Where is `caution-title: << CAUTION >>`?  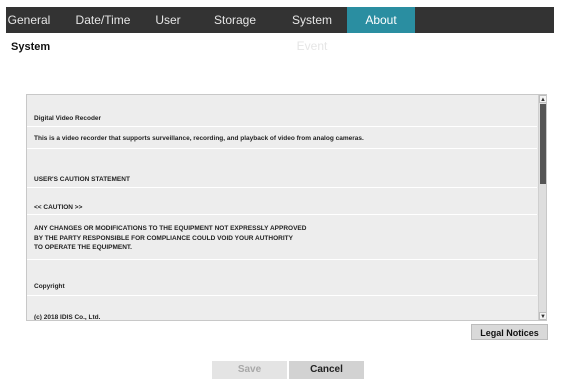 caution-title: << CAUTION >> is located at coordinates (58, 207).